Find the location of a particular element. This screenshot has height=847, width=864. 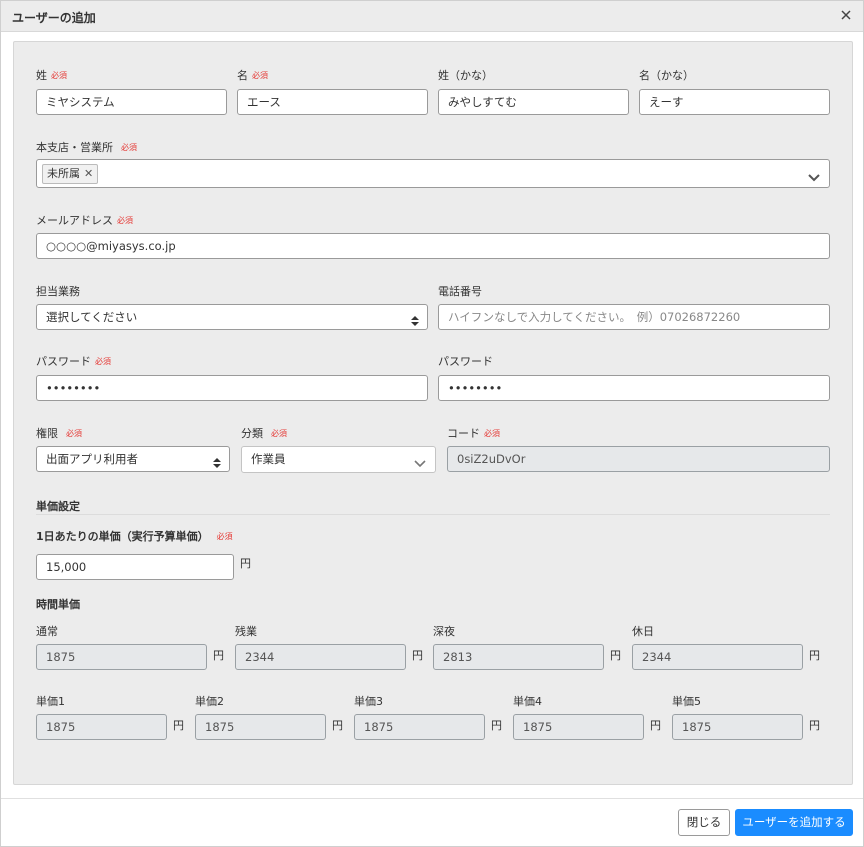

extra-price-4-label: 単価4 is located at coordinates (527, 701).